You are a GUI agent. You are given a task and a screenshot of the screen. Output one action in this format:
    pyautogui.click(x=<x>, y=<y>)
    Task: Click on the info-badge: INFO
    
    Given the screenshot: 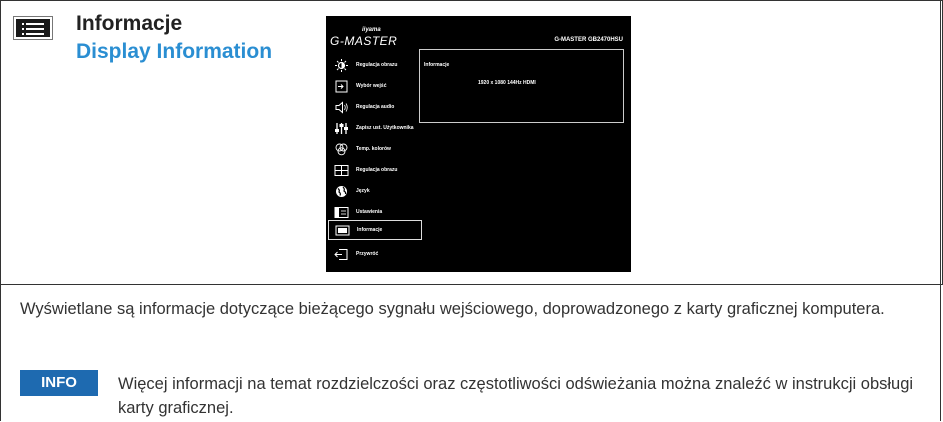 What is the action you would take?
    pyautogui.click(x=59, y=383)
    